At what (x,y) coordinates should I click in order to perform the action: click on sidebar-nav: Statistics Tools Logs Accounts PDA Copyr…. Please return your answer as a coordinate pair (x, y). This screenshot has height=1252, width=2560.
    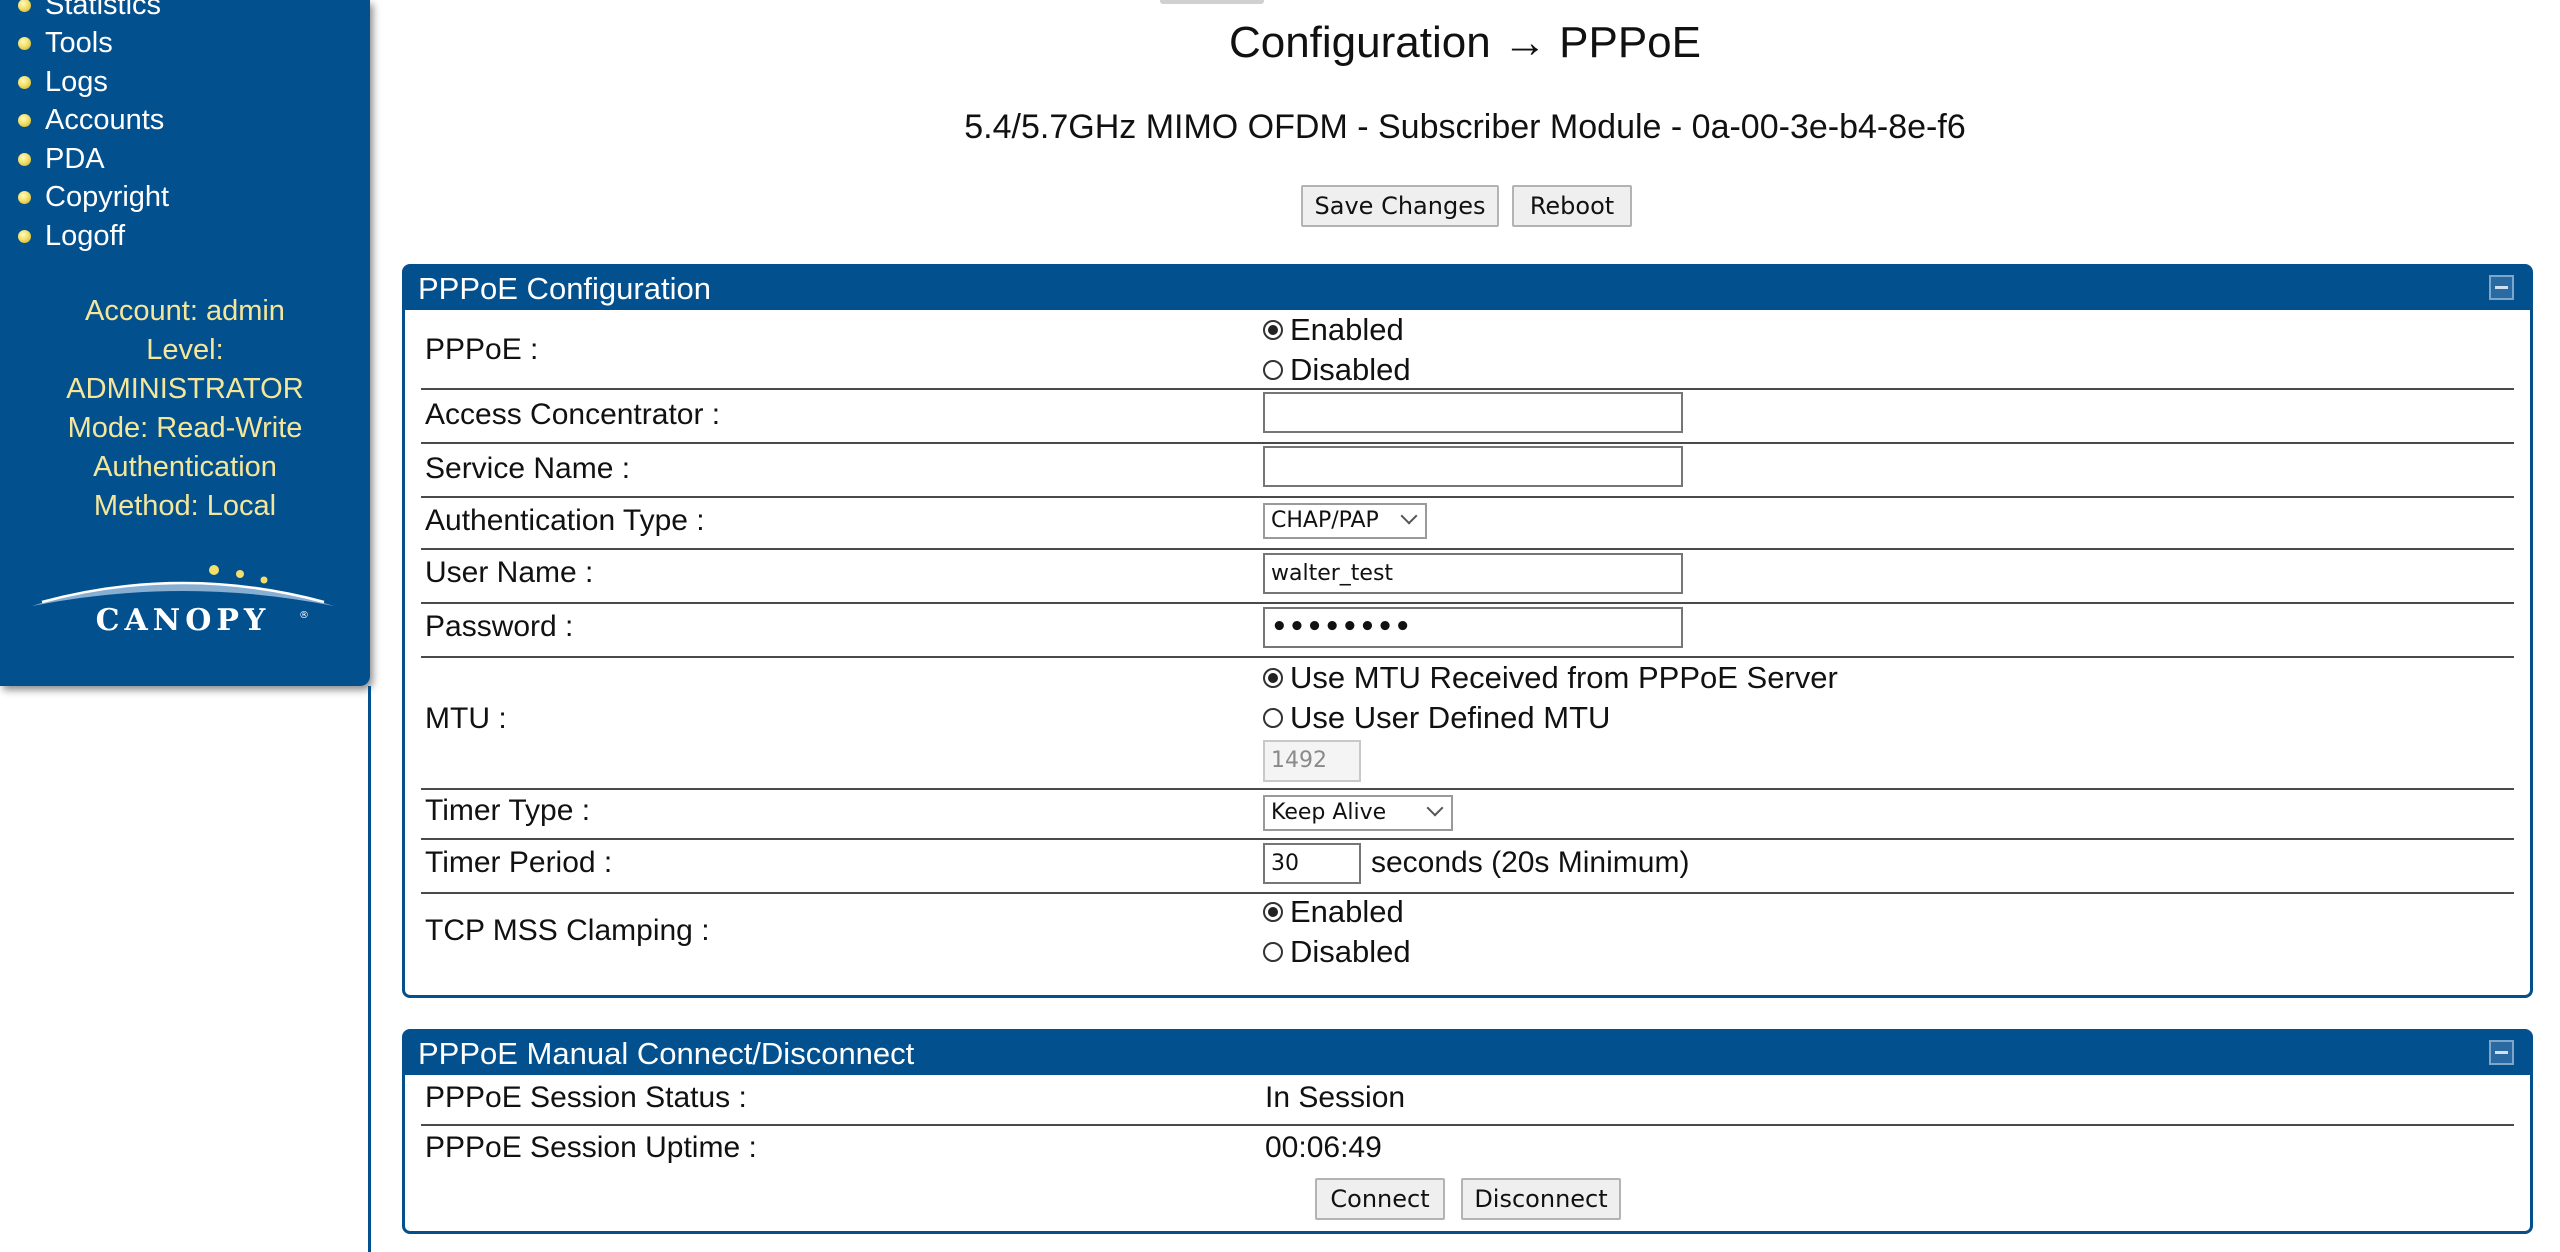
    Looking at the image, I should click on (93, 128).